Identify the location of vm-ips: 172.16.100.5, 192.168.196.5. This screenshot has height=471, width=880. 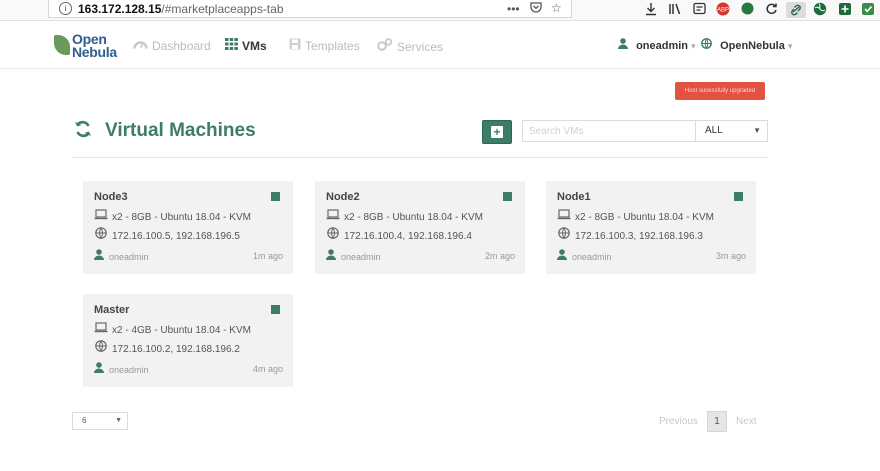
(167, 234).